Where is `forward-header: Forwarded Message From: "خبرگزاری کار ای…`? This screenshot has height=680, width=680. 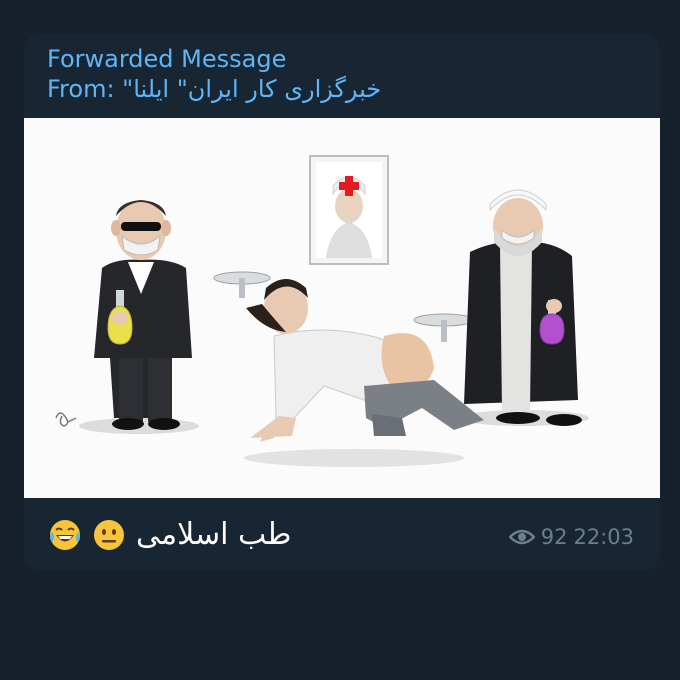
forward-header: Forwarded Message From: "خبرگزاری کار ای… is located at coordinates (214, 74).